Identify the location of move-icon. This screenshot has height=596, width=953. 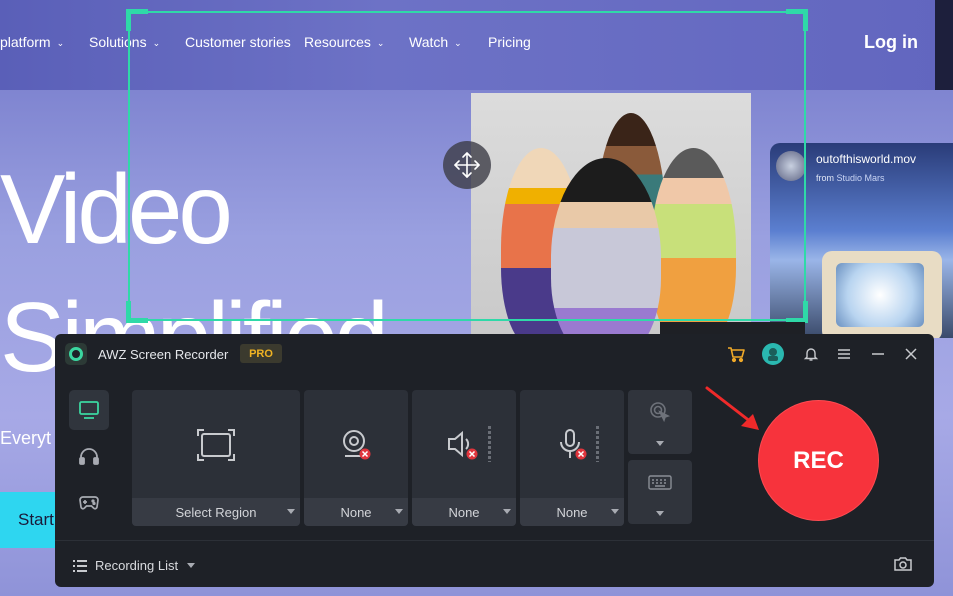
(467, 165).